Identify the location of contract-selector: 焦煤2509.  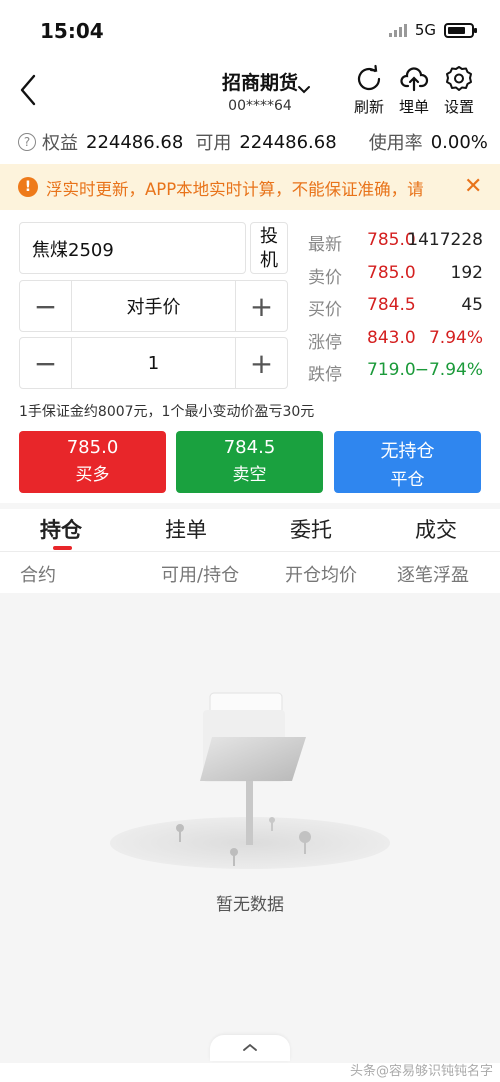
(132, 248).